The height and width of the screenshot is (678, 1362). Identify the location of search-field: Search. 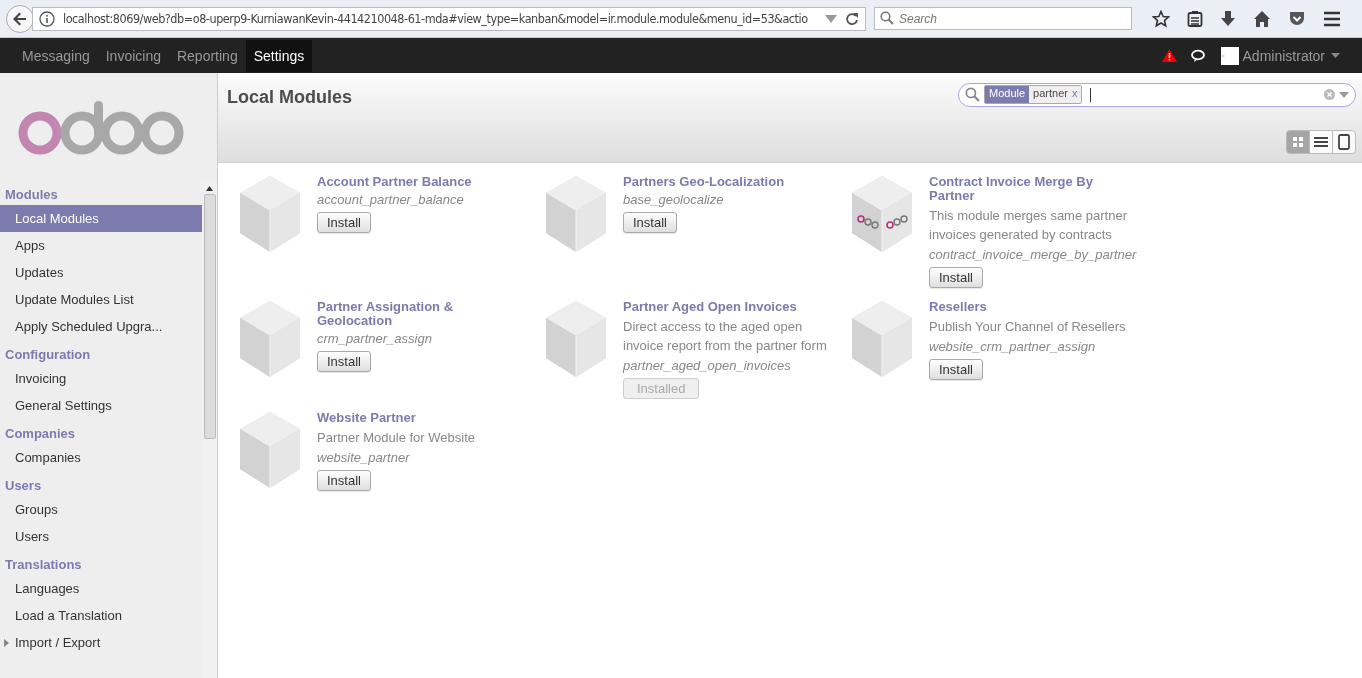
(1003, 18).